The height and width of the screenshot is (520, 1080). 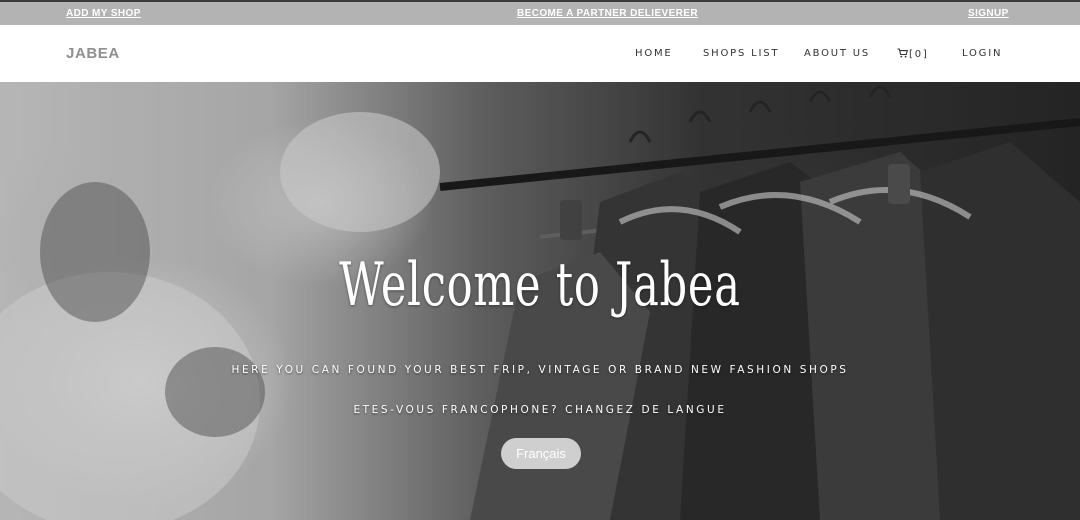 I want to click on francais-language-button: Français, so click(x=541, y=453).